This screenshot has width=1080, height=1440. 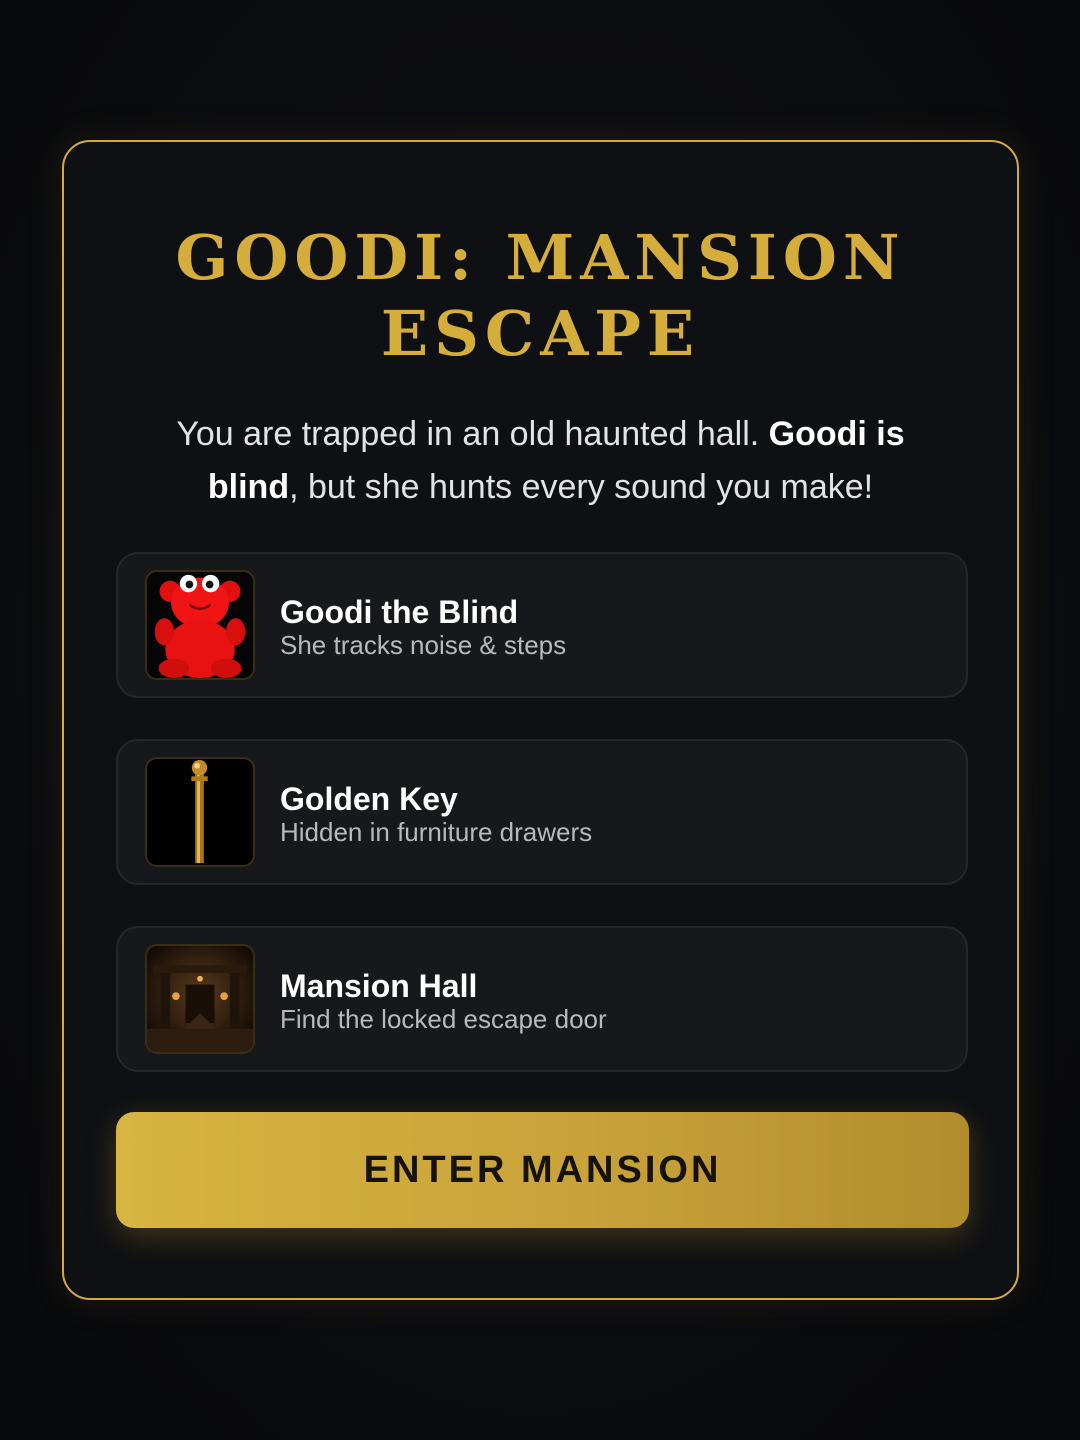 What do you see at coordinates (200, 625) in the screenshot?
I see `red-gummy-bear-icon` at bounding box center [200, 625].